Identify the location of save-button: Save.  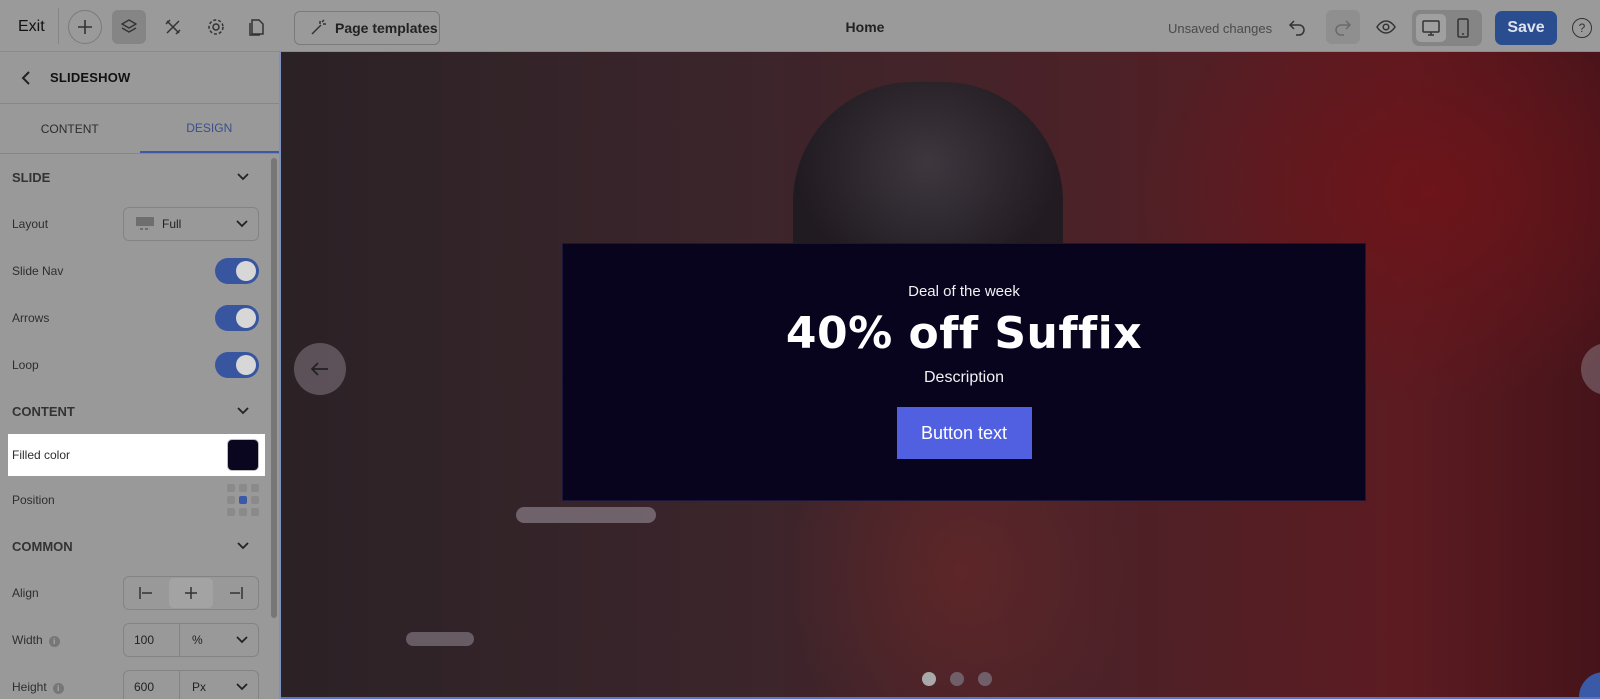
(1526, 28).